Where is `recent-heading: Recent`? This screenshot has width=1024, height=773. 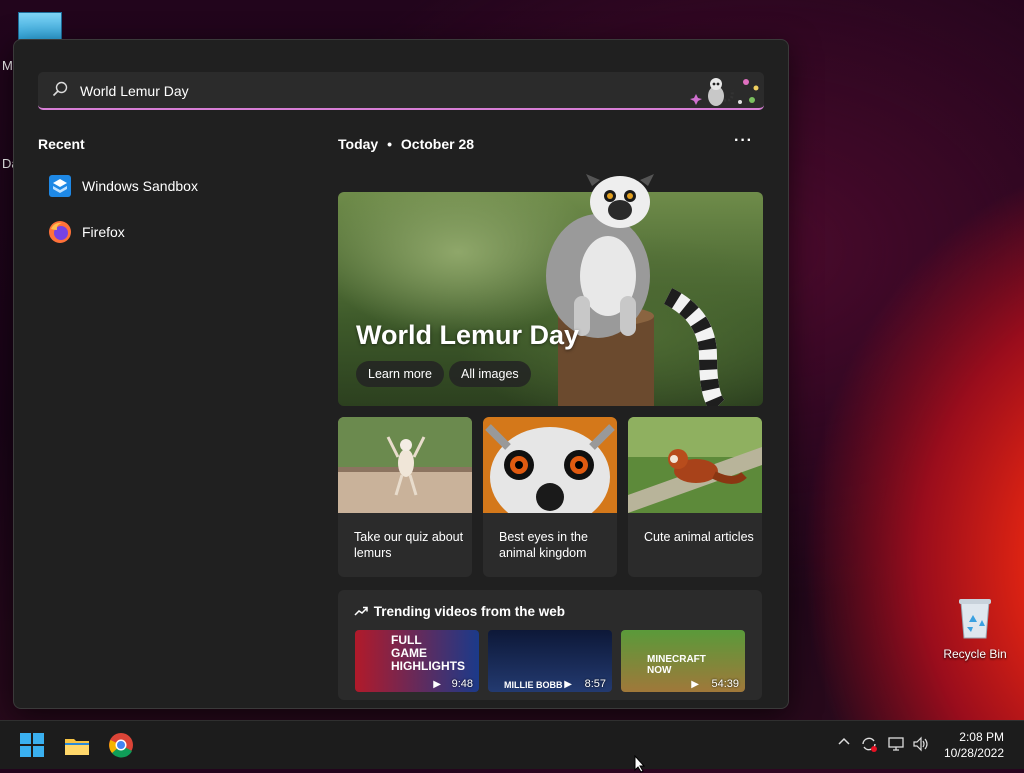 recent-heading: Recent is located at coordinates (61, 144).